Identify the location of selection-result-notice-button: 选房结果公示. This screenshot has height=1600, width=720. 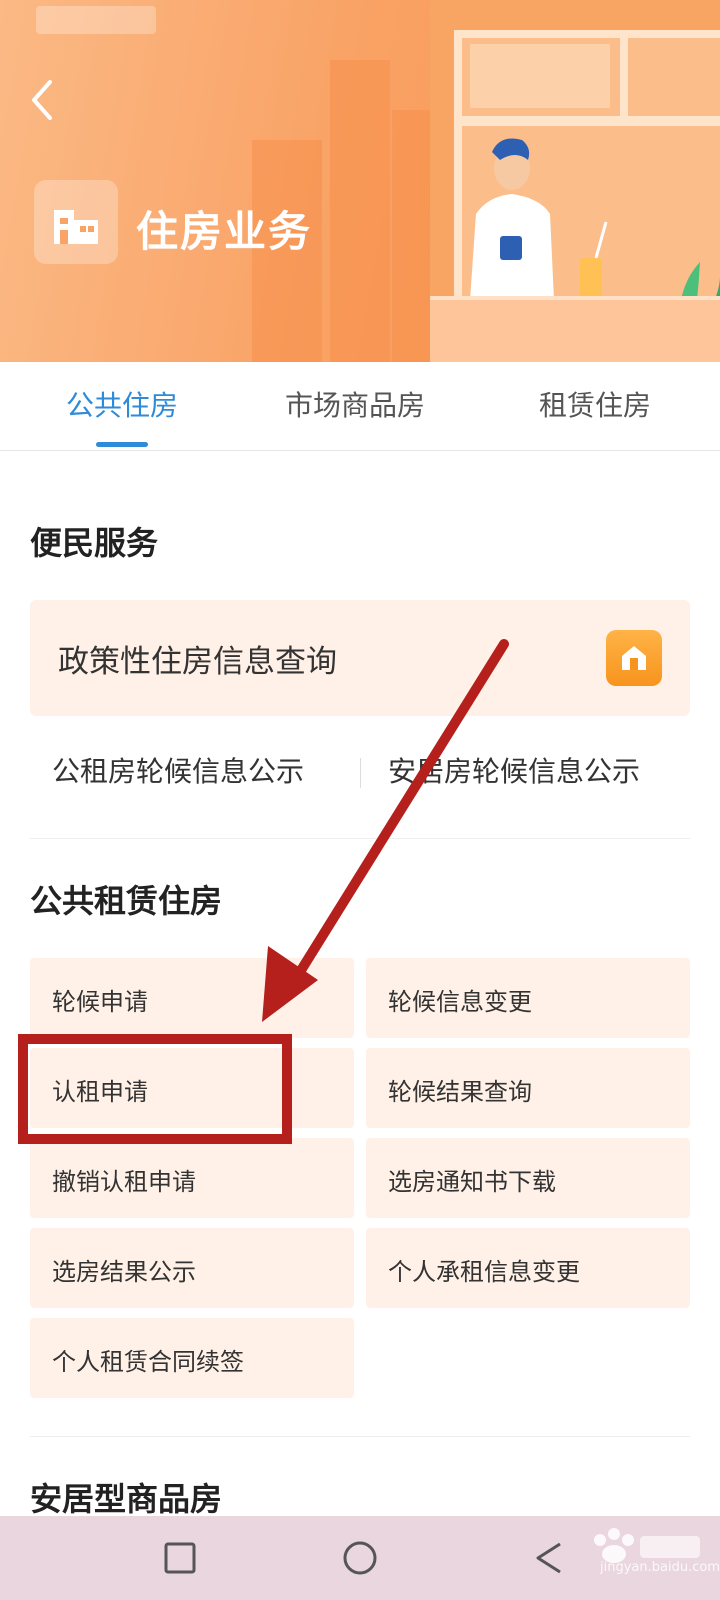
(192, 1268).